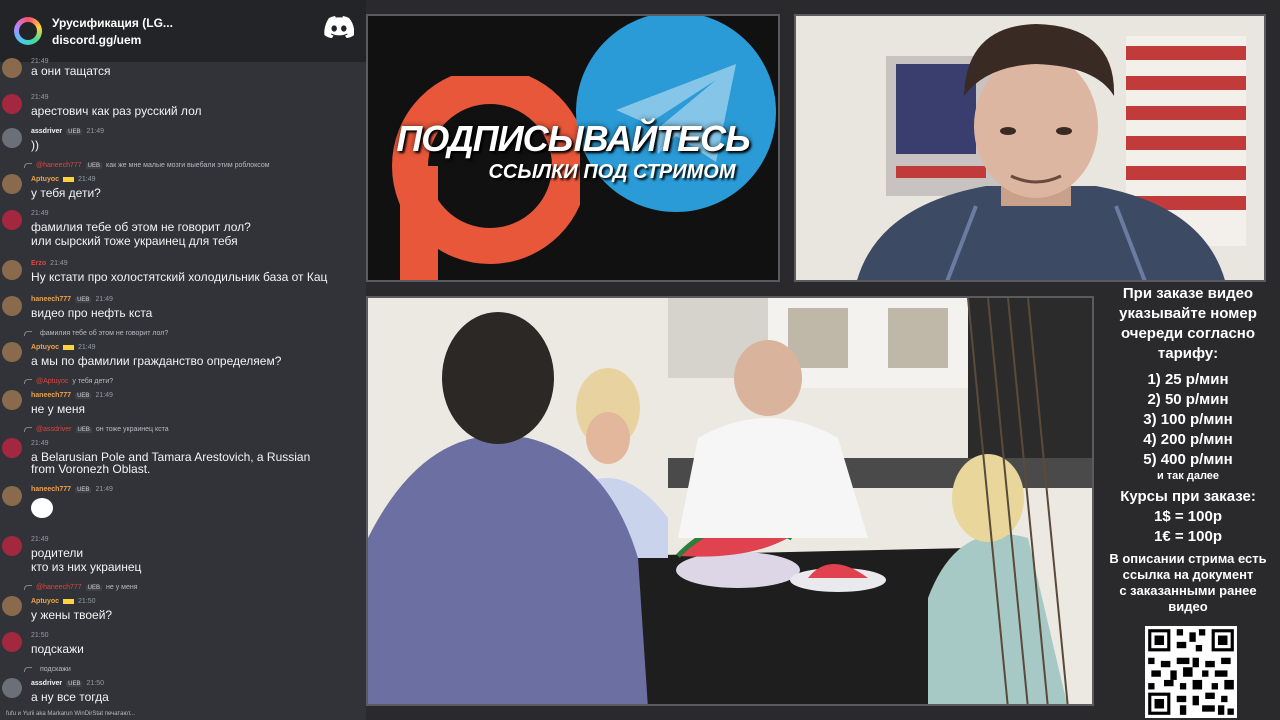  Describe the element at coordinates (134, 241) in the screenshot. I see `message-text-line2: или сырский тоже украинец для тебя` at that location.